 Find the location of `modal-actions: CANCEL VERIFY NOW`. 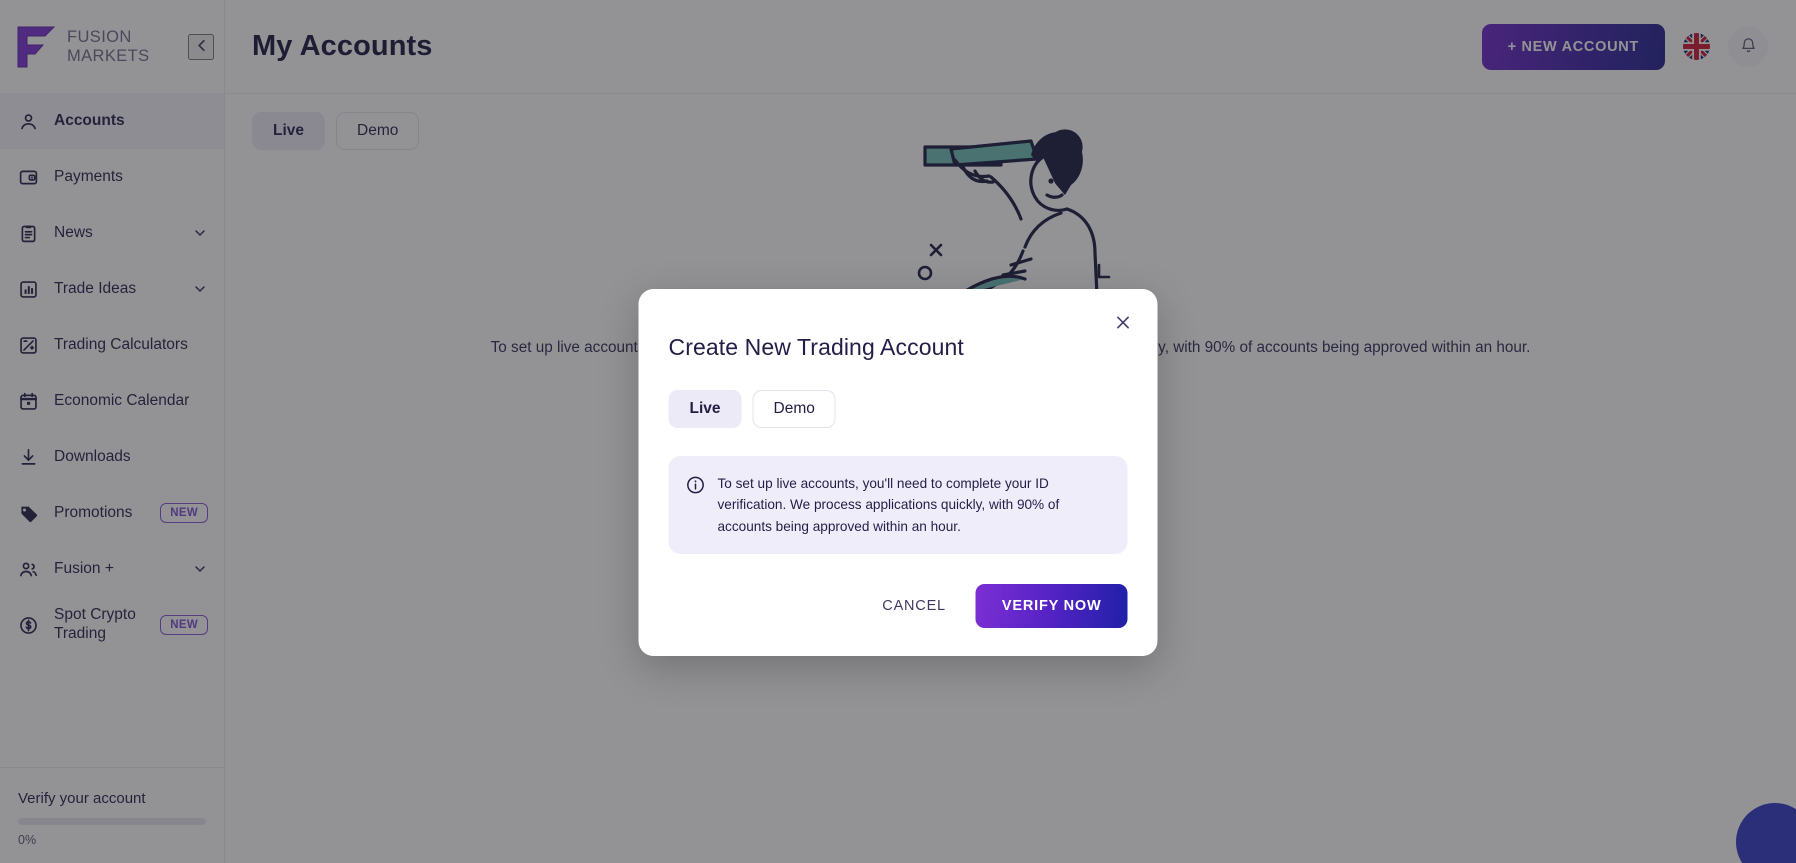

modal-actions: CANCEL VERIFY NOW is located at coordinates (898, 606).